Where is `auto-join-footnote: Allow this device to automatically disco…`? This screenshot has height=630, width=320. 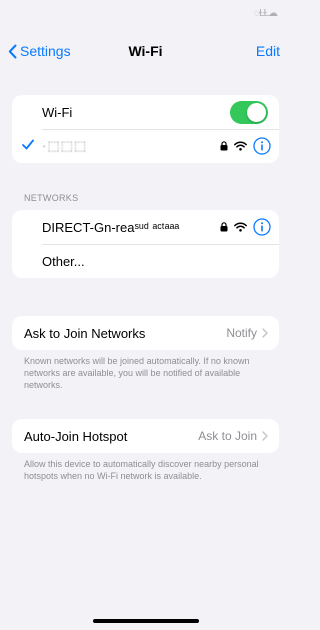 auto-join-footnote: Allow this device to automatically disco… is located at coordinates (141, 470).